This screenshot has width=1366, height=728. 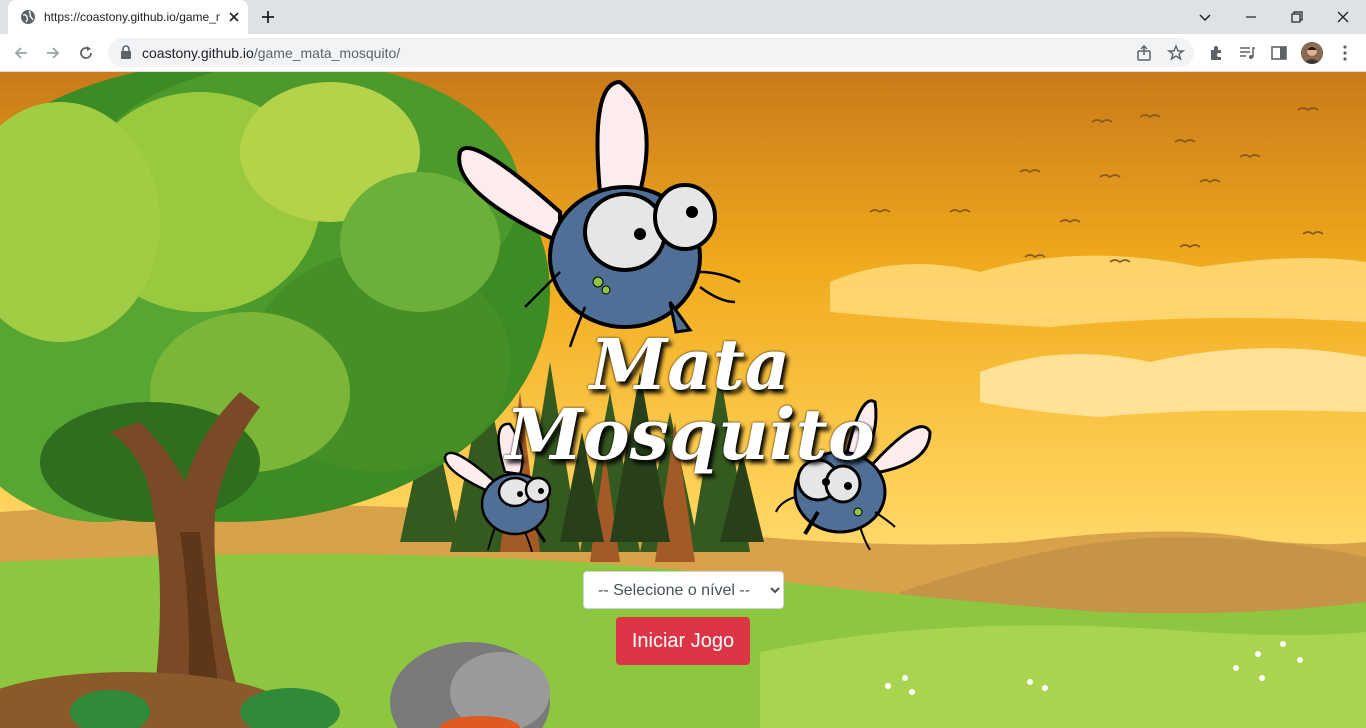 What do you see at coordinates (126, 52) in the screenshot?
I see `lock-icon` at bounding box center [126, 52].